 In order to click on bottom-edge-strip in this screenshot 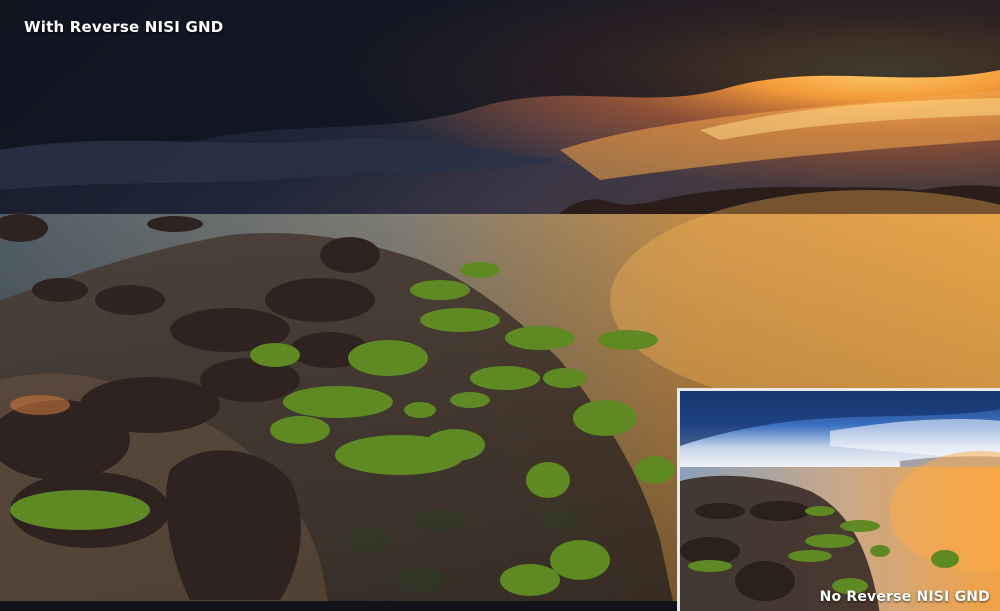, I will do `click(338, 606)`.